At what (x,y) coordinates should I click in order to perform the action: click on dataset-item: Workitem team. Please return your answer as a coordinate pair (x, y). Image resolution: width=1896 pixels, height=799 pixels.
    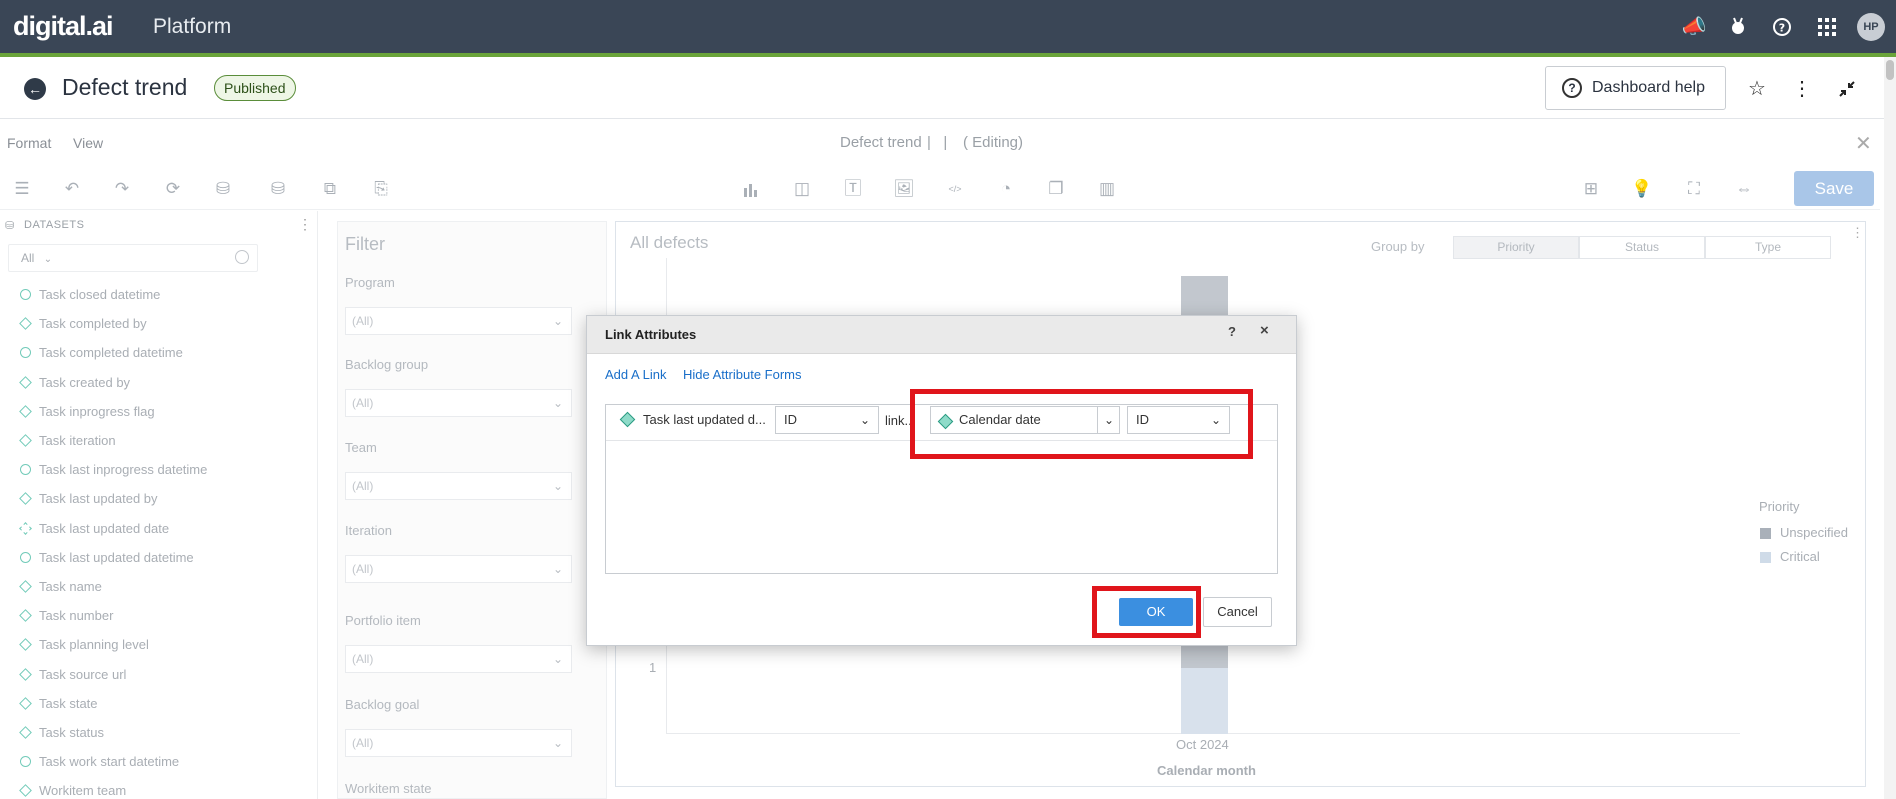
    Looking at the image, I should click on (163, 790).